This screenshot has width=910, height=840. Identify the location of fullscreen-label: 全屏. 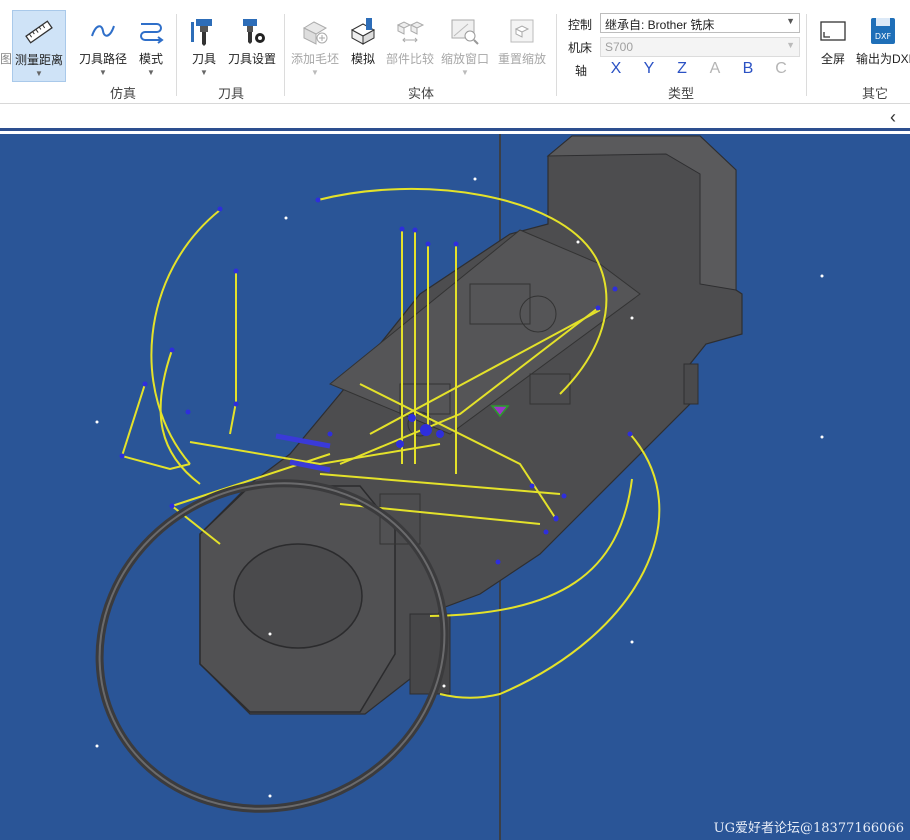
(832, 59).